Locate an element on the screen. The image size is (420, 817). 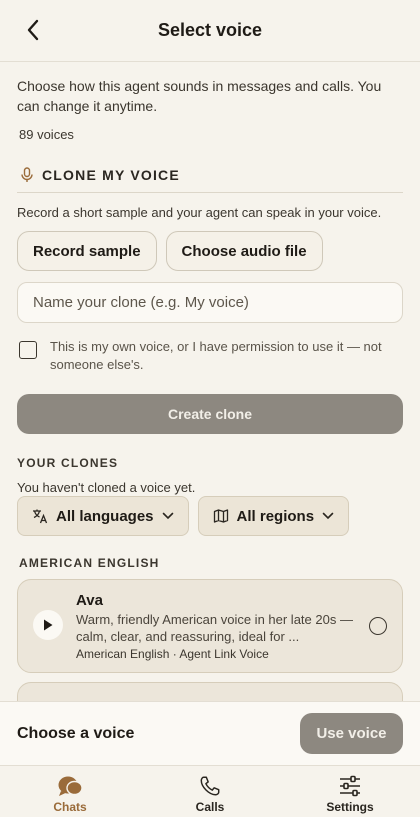
tab-label: Calls is located at coordinates (210, 807).